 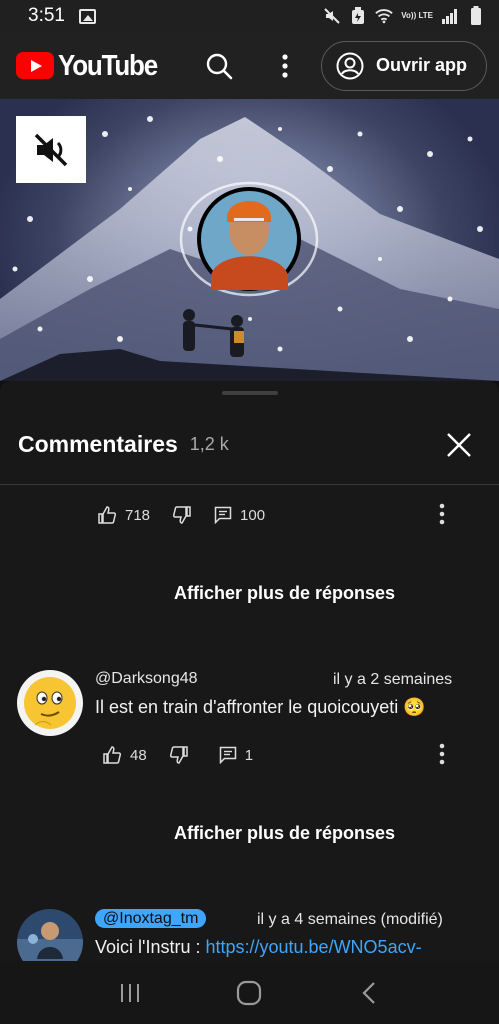 I want to click on youtube-logo-text: YouTube, so click(x=108, y=65).